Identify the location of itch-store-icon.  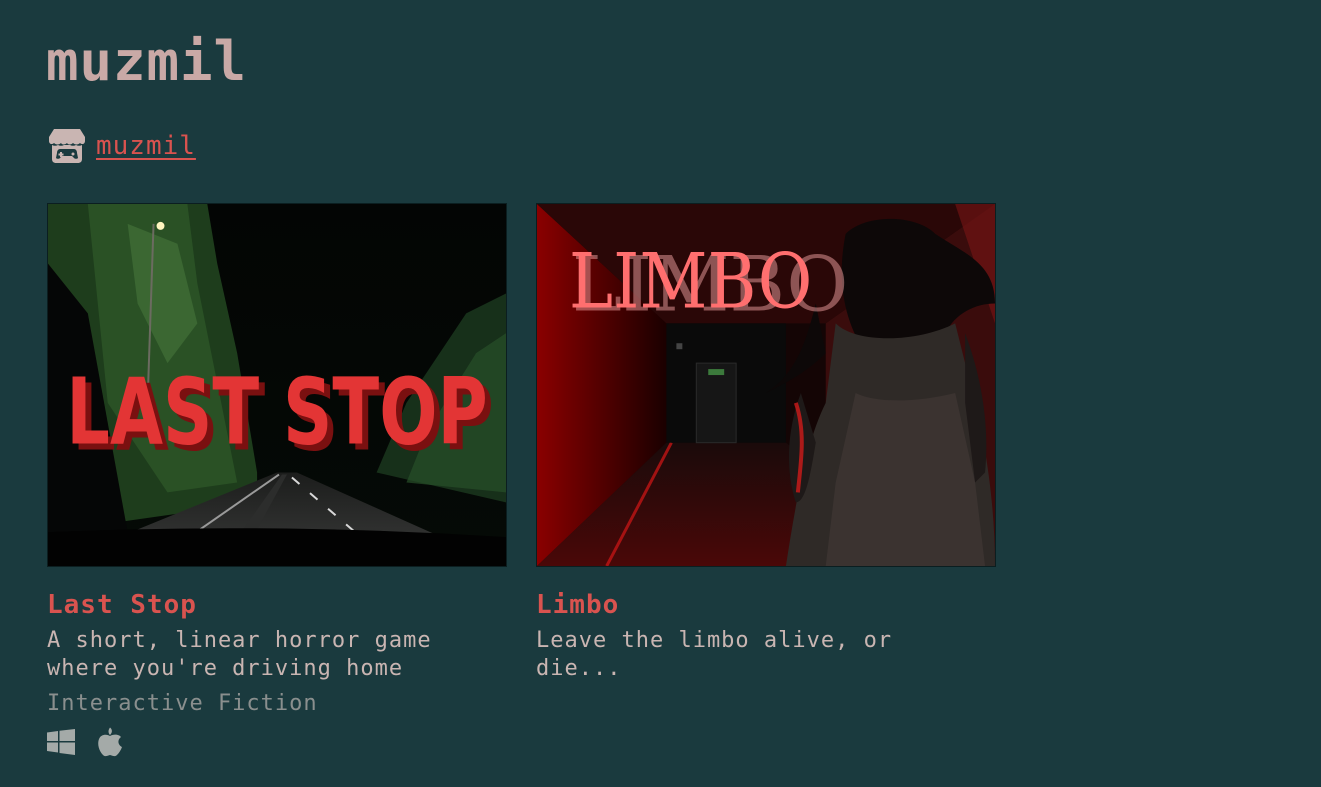
(67, 146).